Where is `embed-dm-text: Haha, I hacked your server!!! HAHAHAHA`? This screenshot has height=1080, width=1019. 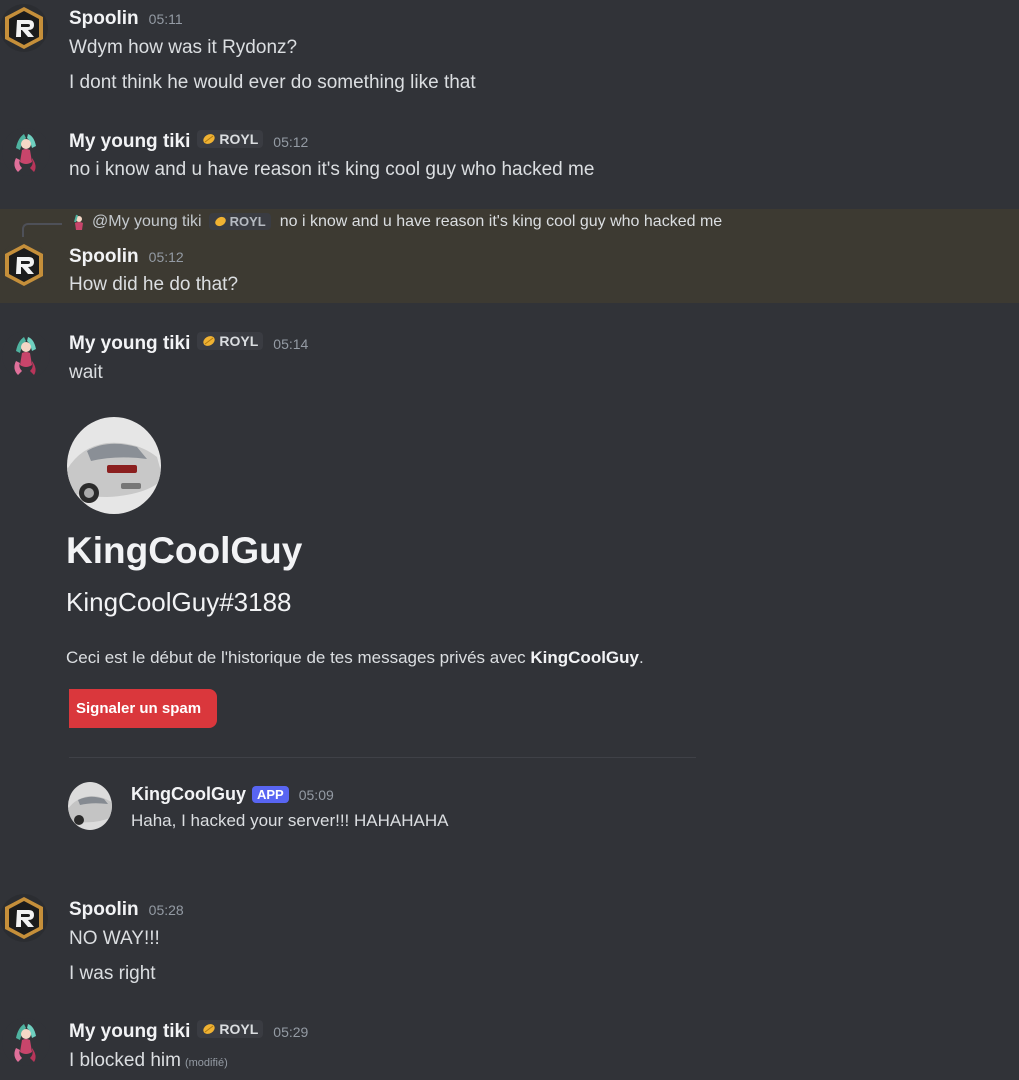 embed-dm-text: Haha, I hacked your server!!! HAHAHAHA is located at coordinates (290, 820).